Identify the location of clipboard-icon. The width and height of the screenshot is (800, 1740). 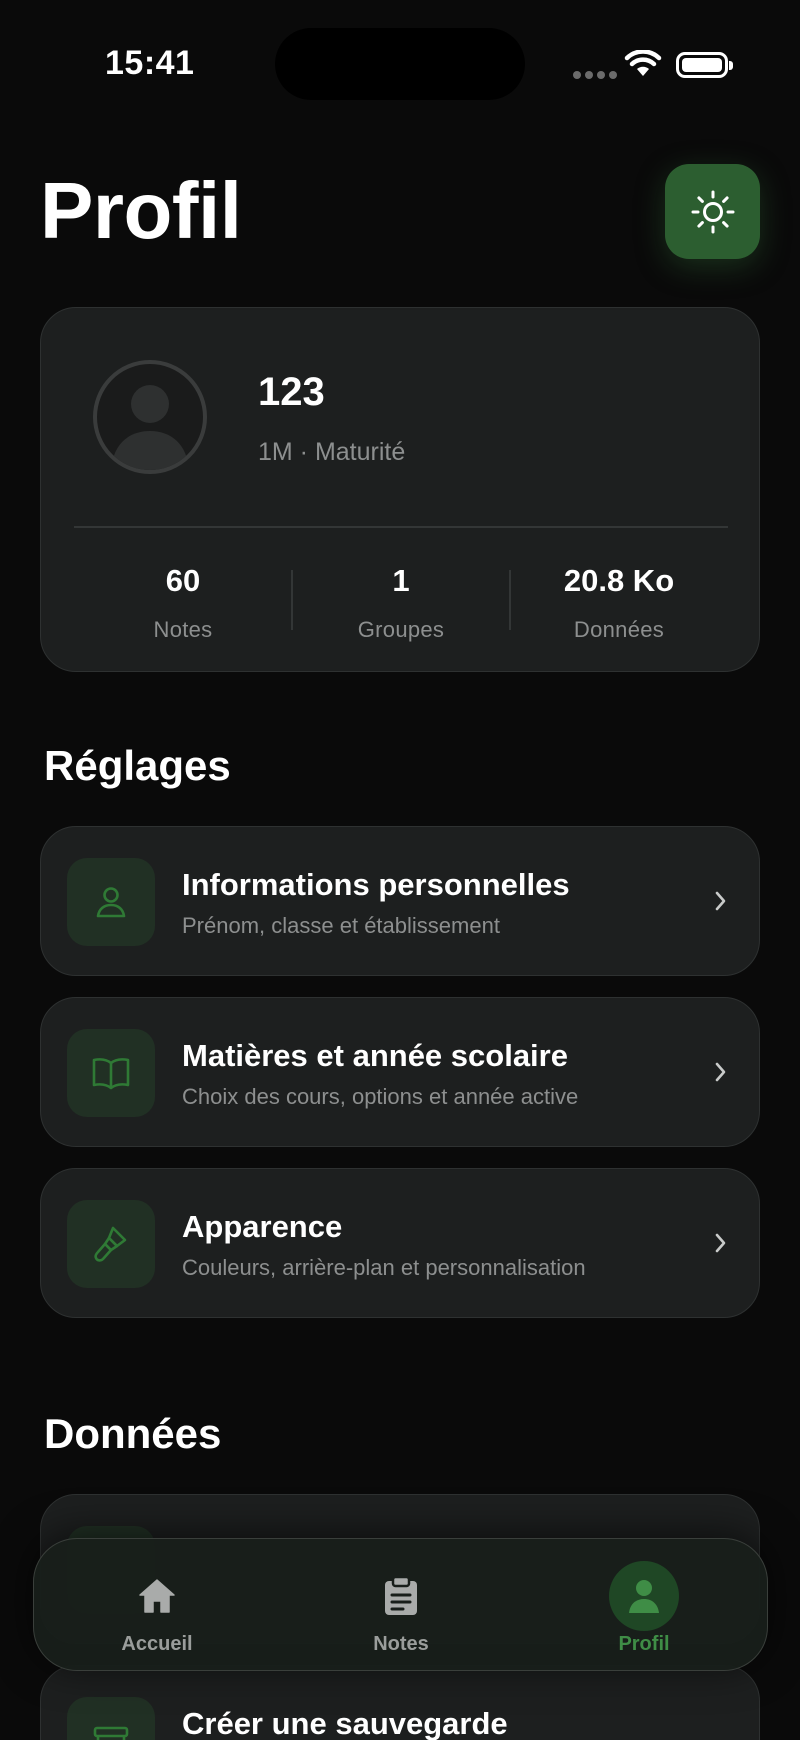
(401, 1595).